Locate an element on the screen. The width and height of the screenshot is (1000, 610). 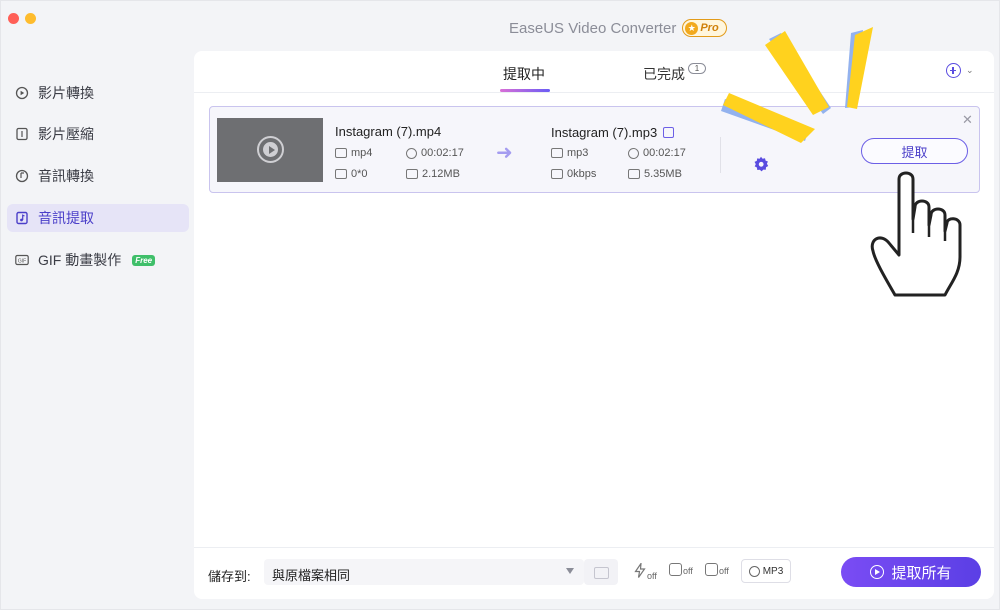
video-thumbnail is located at coordinates (270, 150).